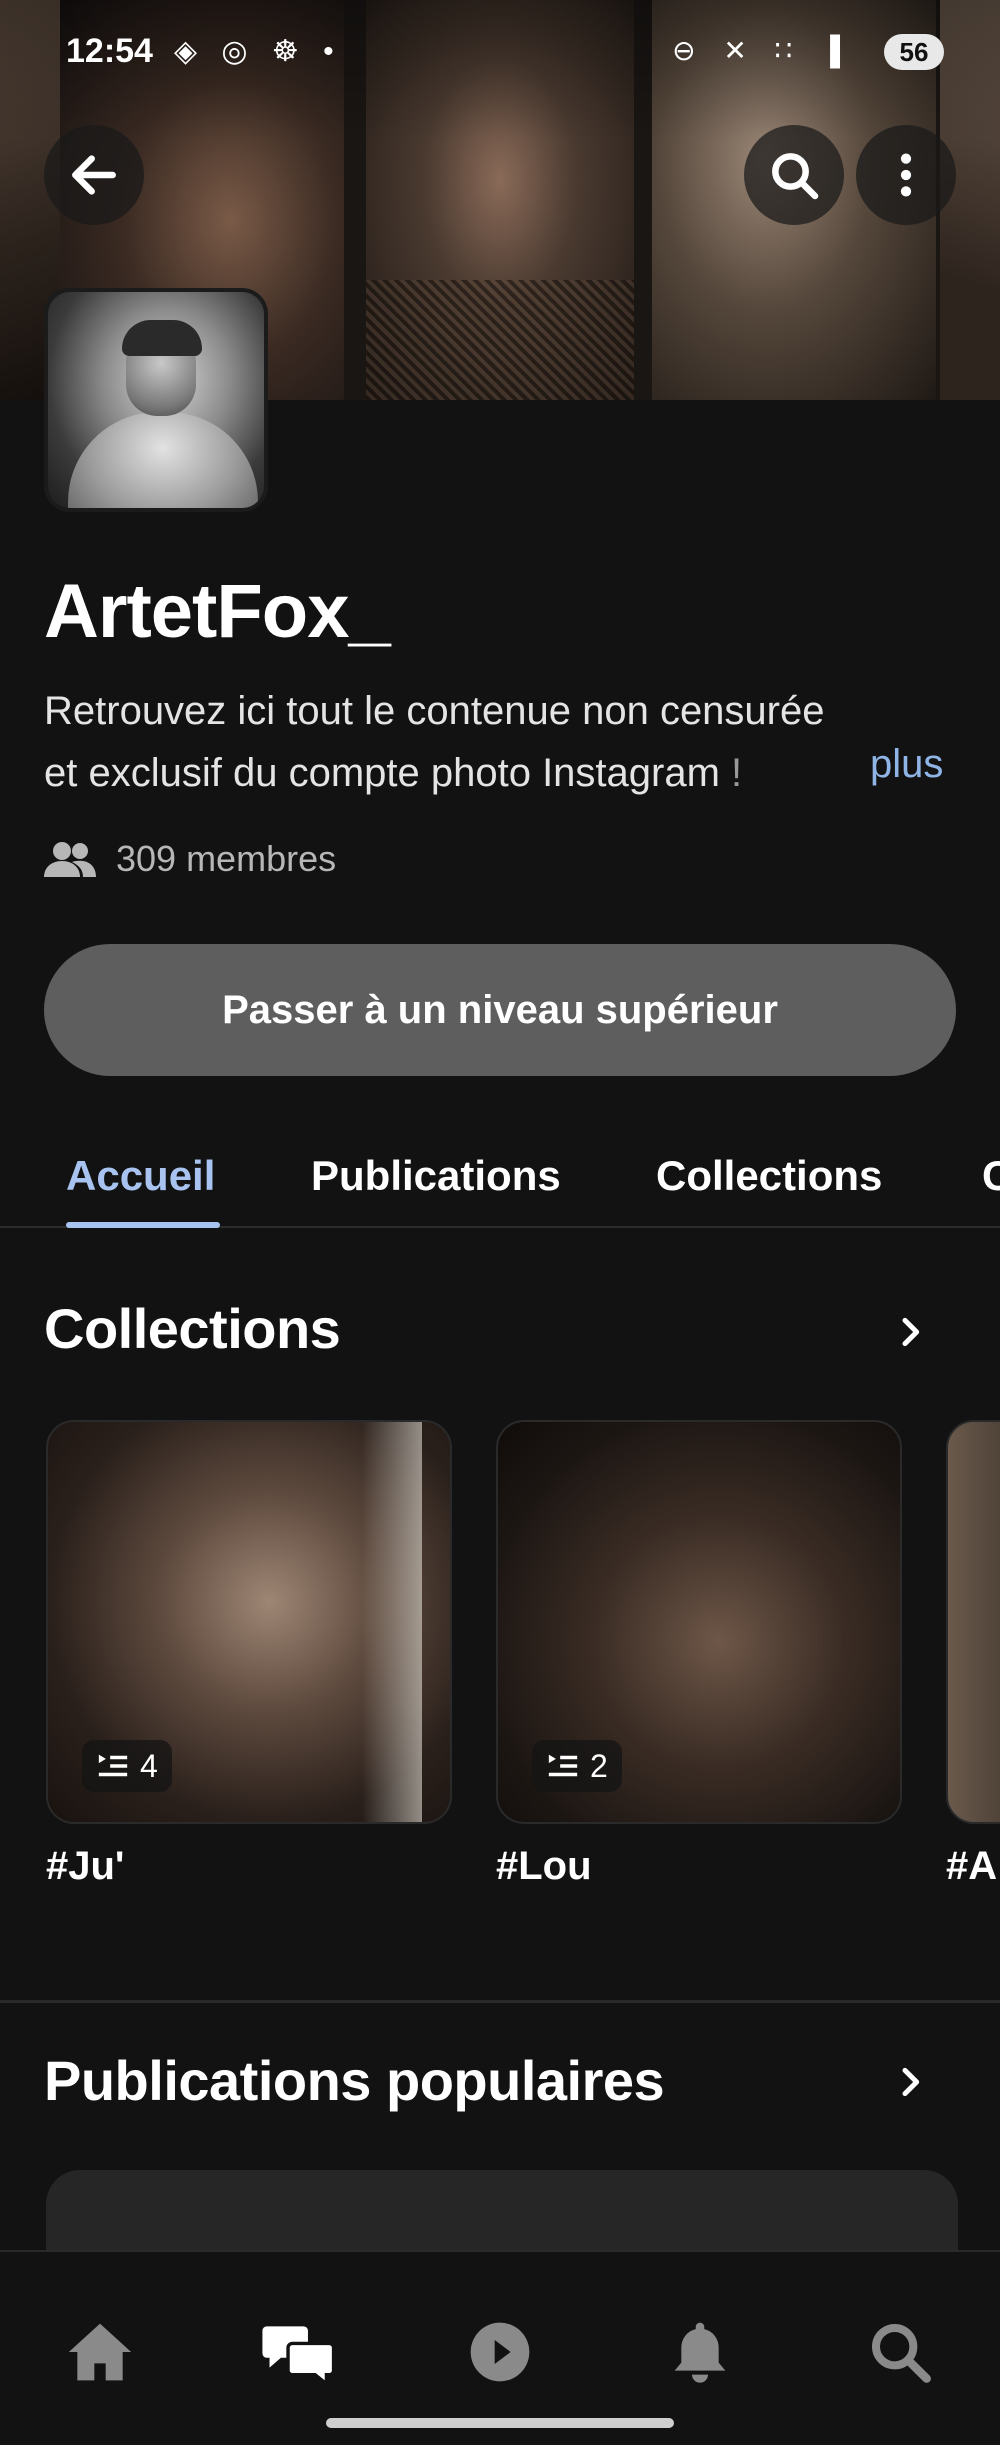  I want to click on members-icon, so click(70, 859).